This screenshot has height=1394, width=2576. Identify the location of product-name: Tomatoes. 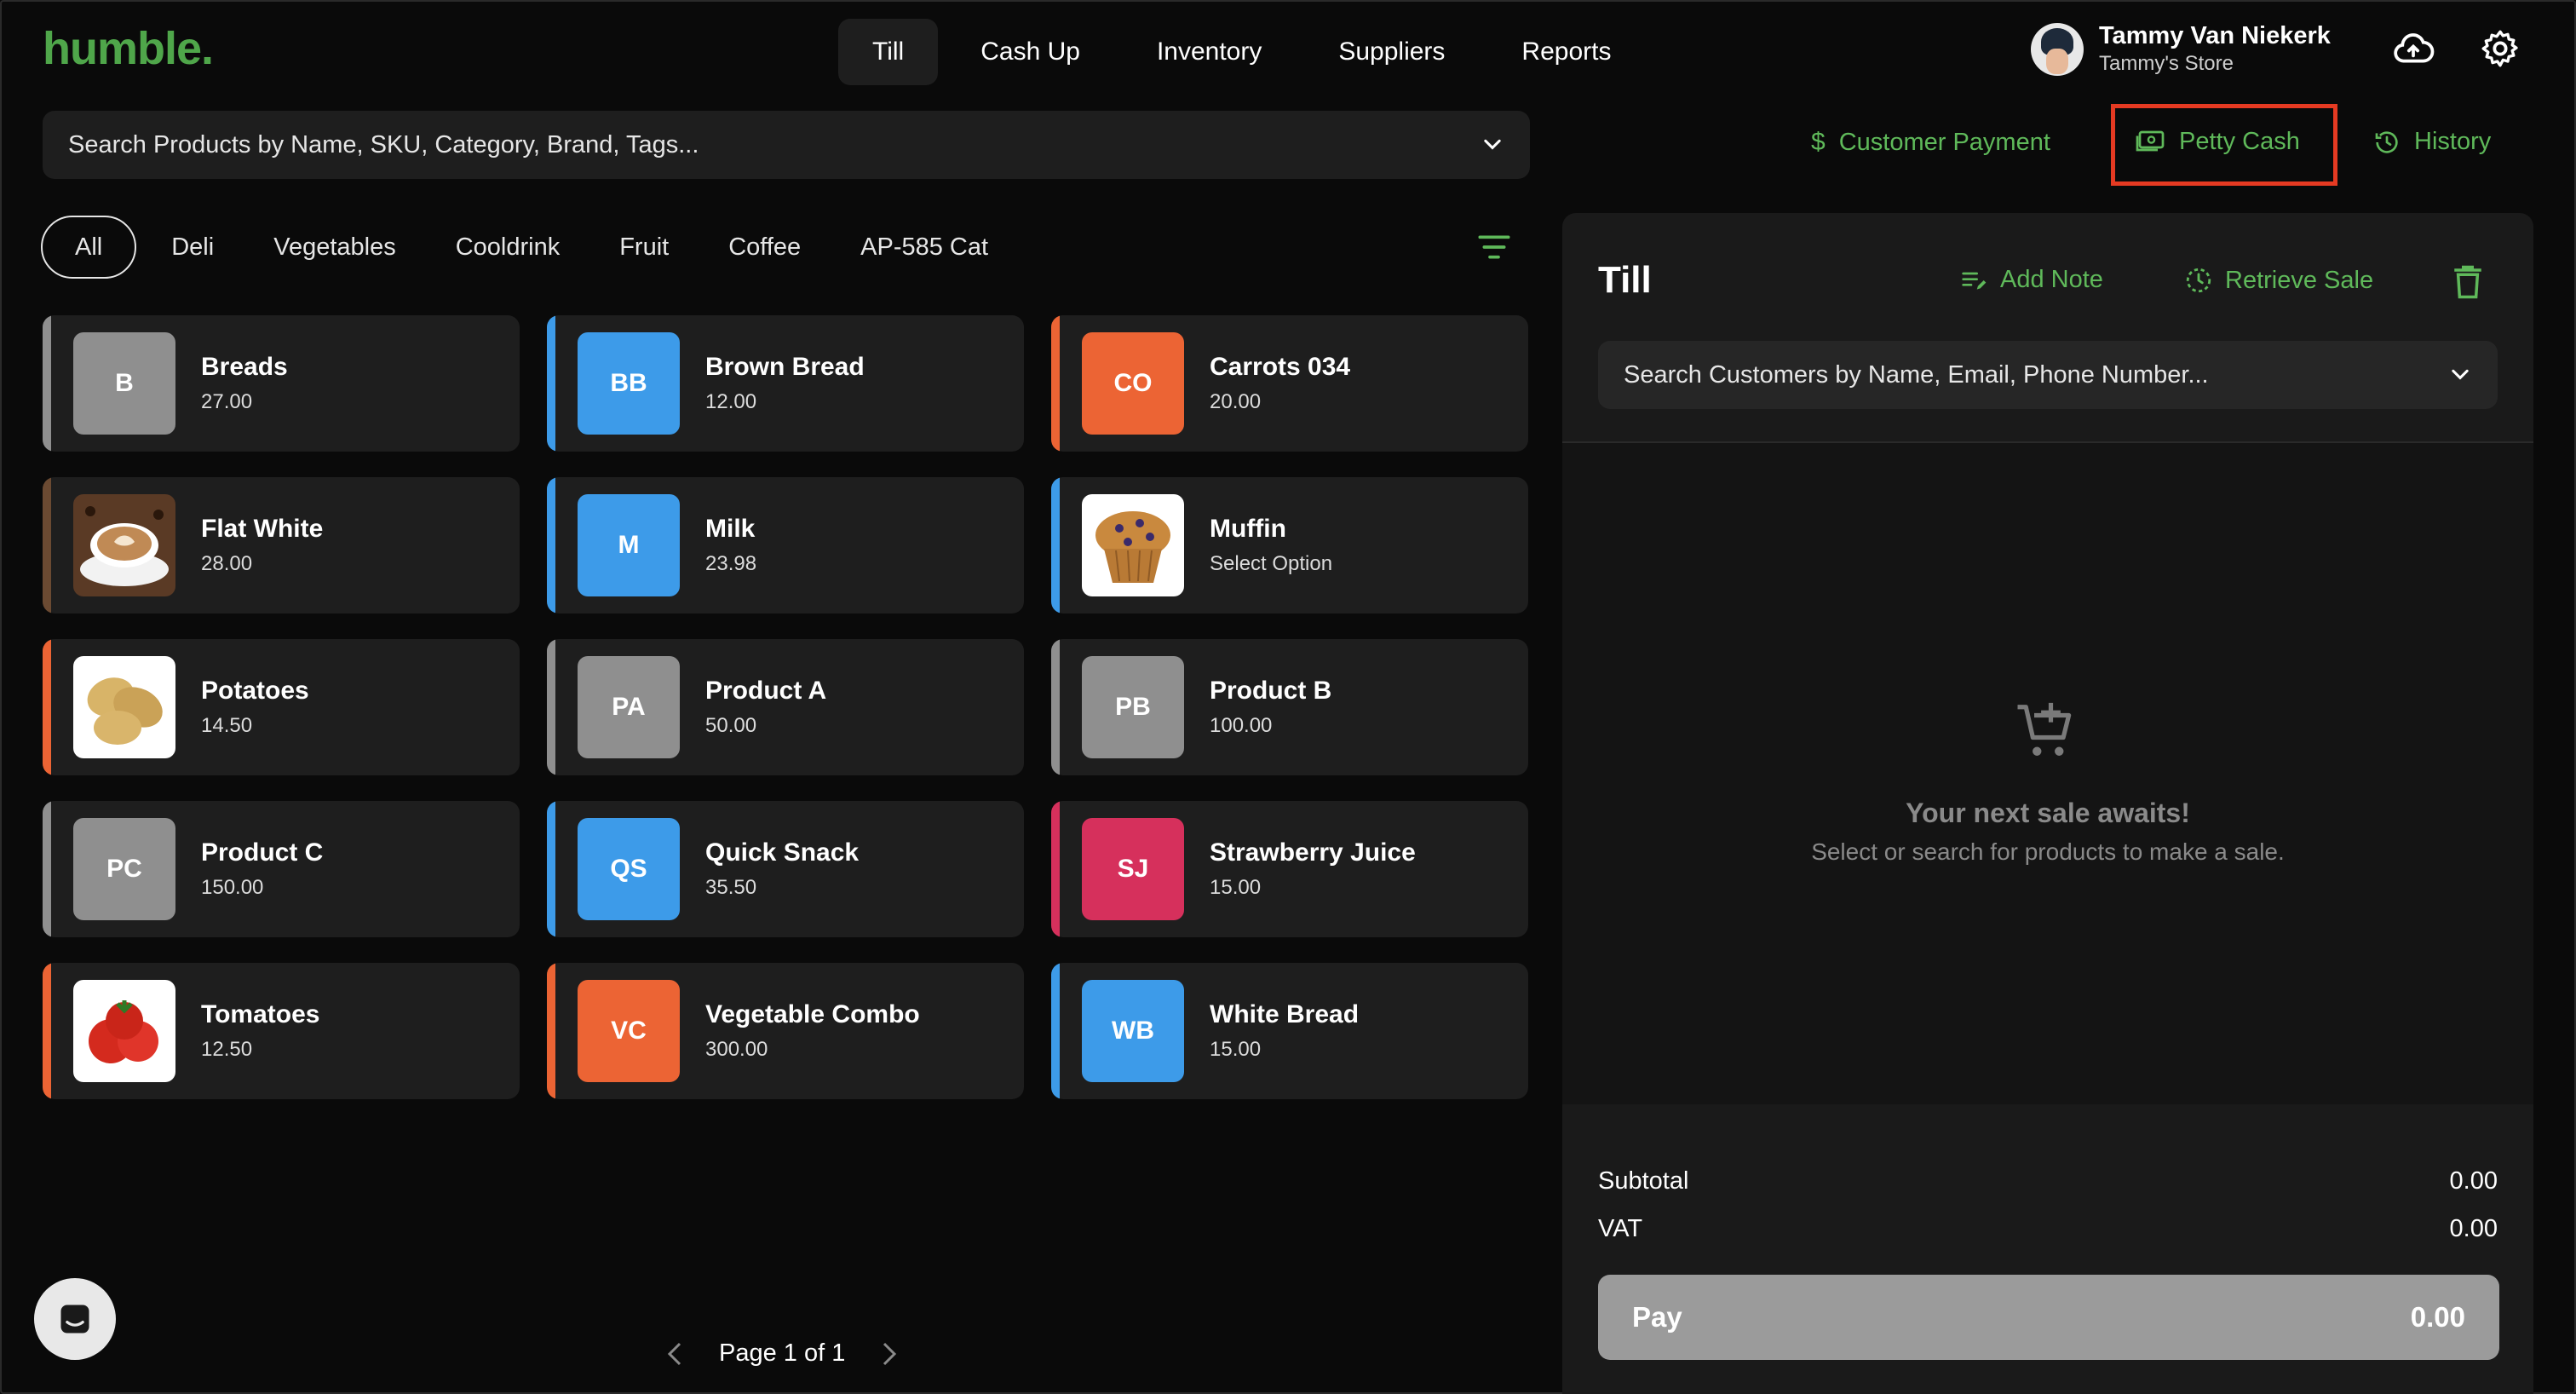
(261, 1014).